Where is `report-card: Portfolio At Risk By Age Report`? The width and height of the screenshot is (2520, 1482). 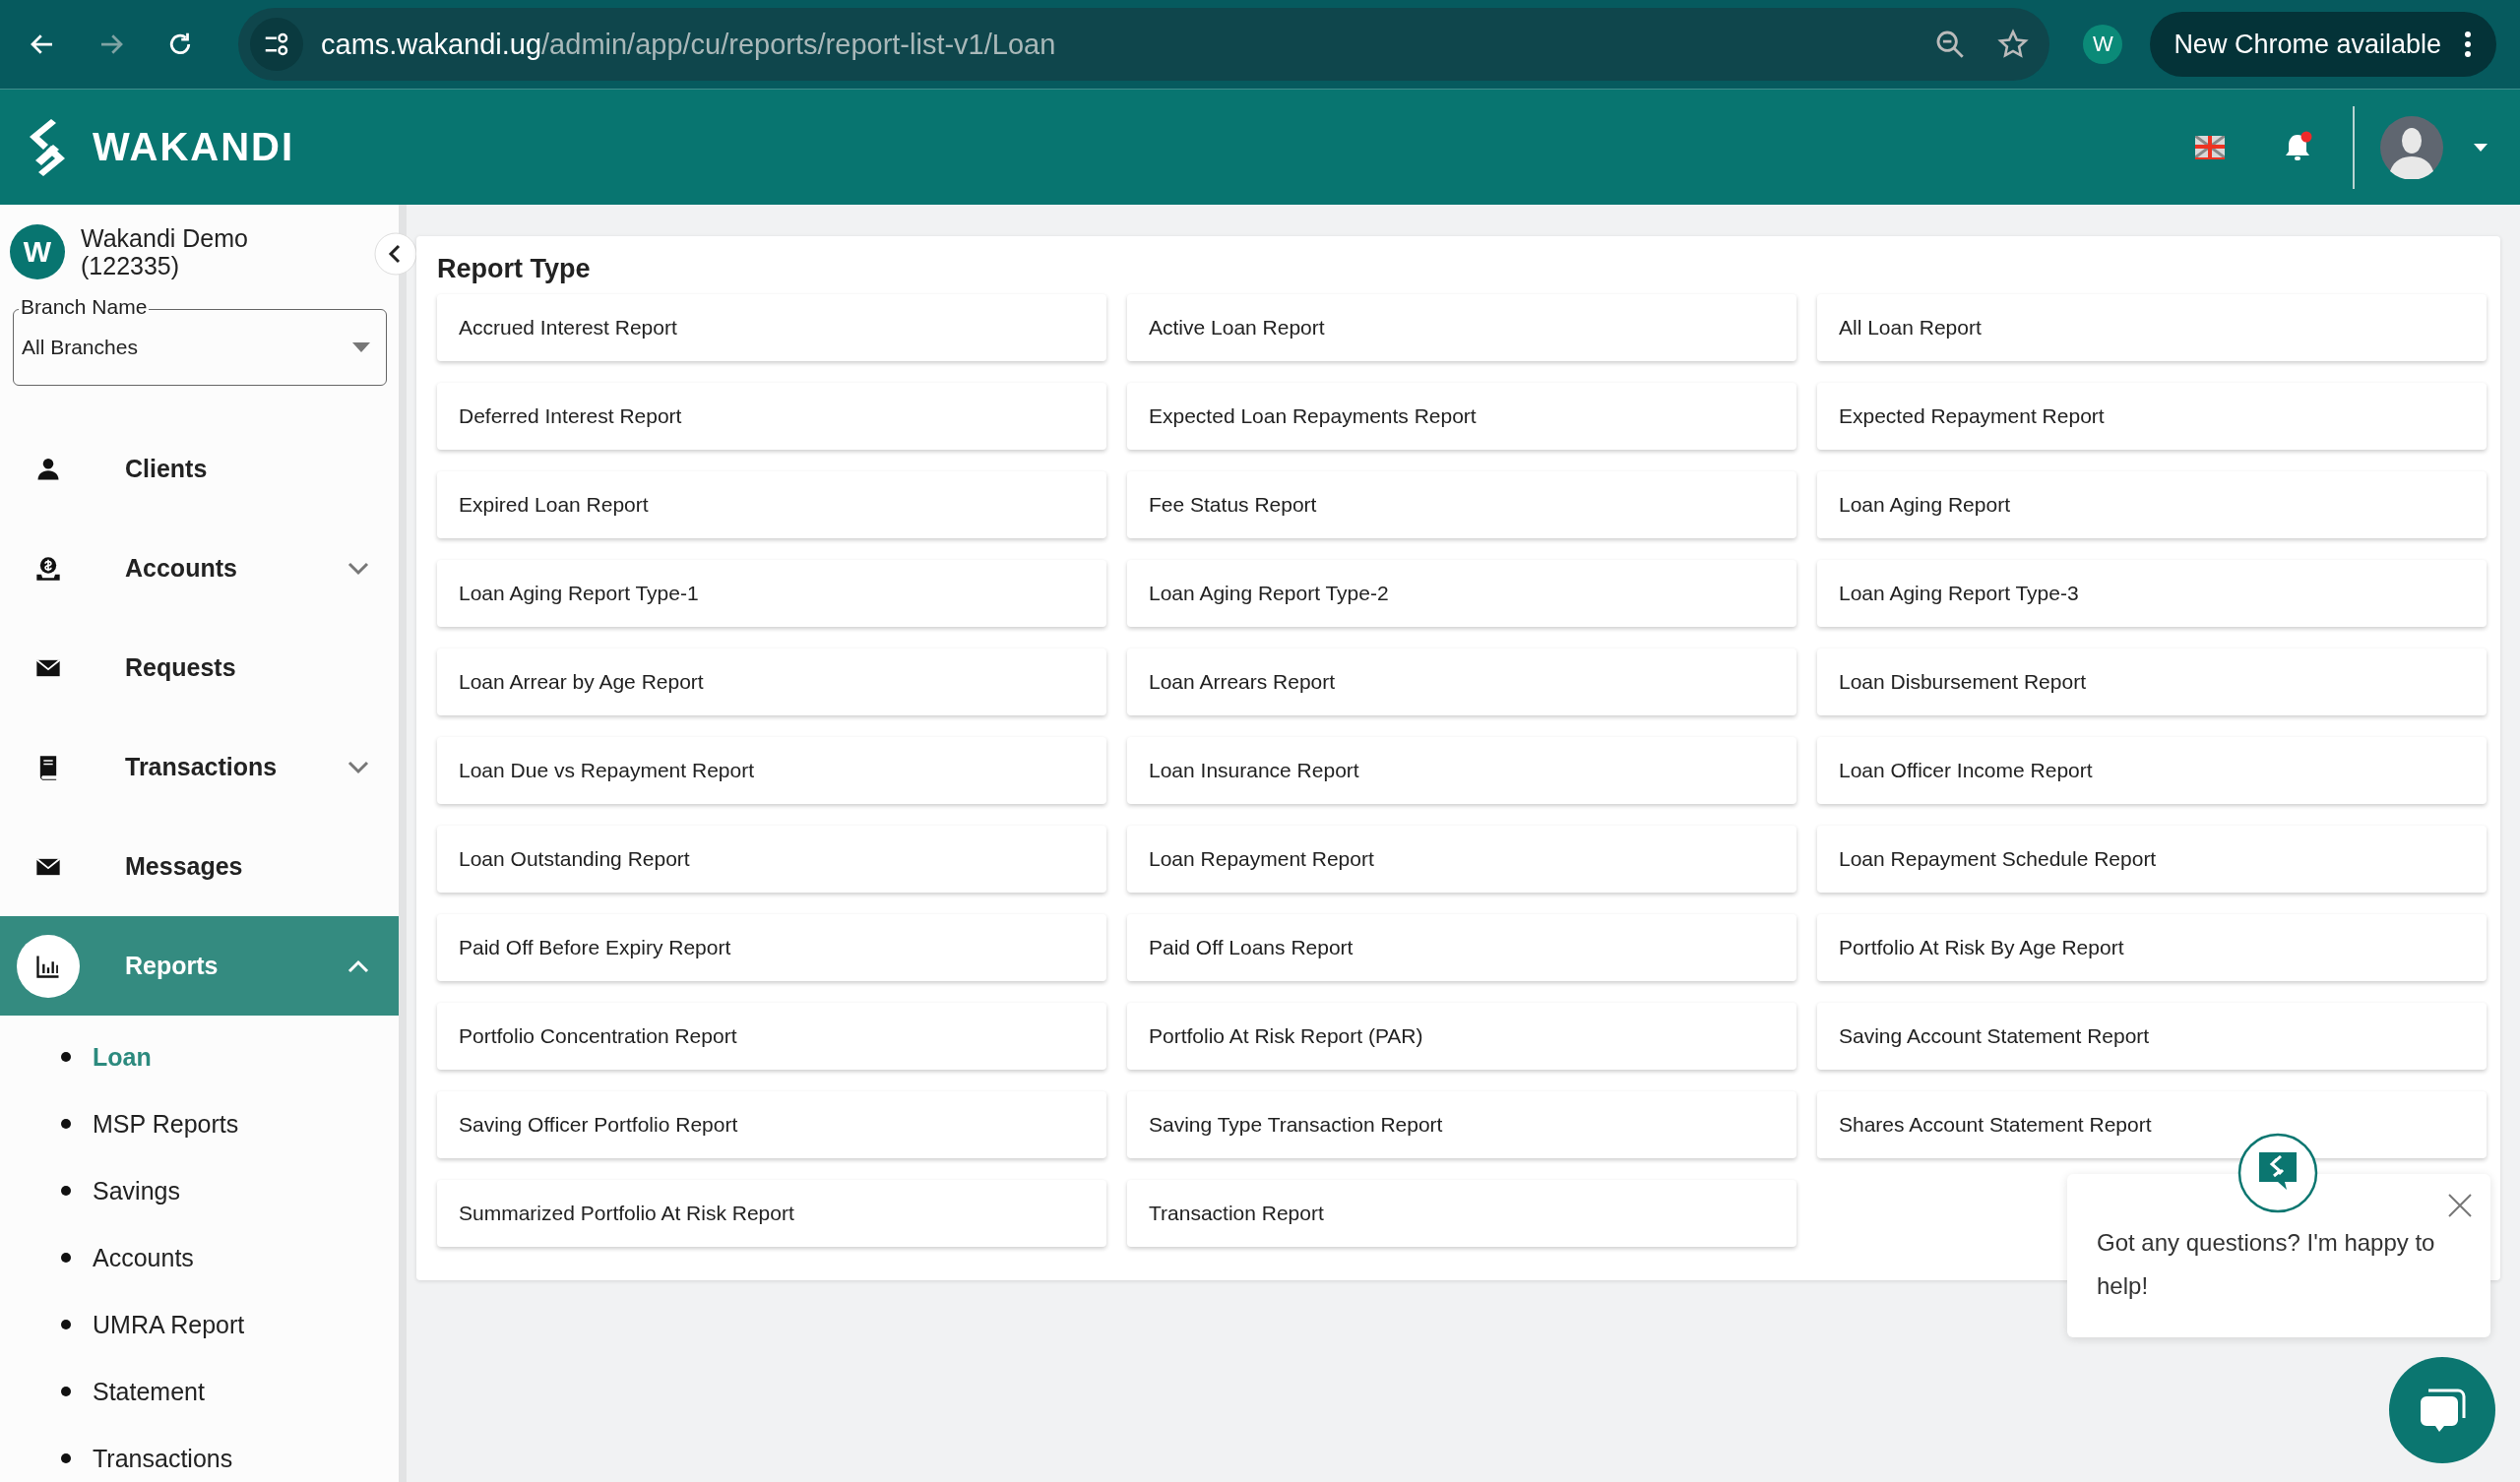
report-card: Portfolio At Risk By Age Report is located at coordinates (2152, 947).